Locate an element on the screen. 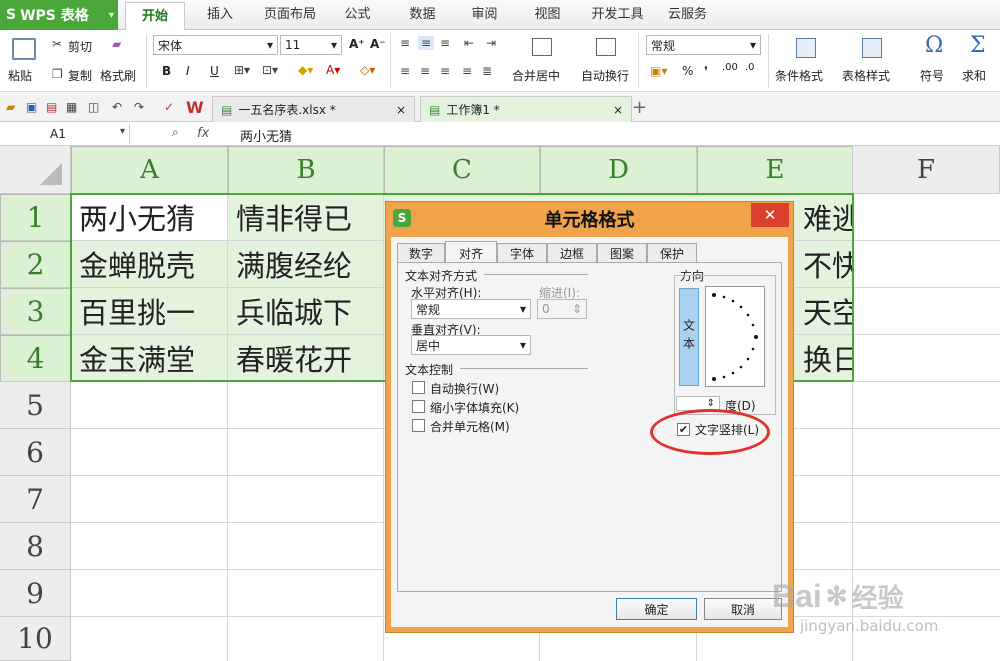 The image size is (1000, 661). column-header-c: C is located at coordinates (462, 170).